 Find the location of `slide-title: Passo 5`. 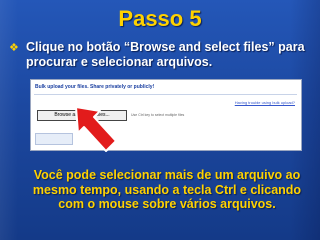

slide-title: Passo 5 is located at coordinates (160, 18).